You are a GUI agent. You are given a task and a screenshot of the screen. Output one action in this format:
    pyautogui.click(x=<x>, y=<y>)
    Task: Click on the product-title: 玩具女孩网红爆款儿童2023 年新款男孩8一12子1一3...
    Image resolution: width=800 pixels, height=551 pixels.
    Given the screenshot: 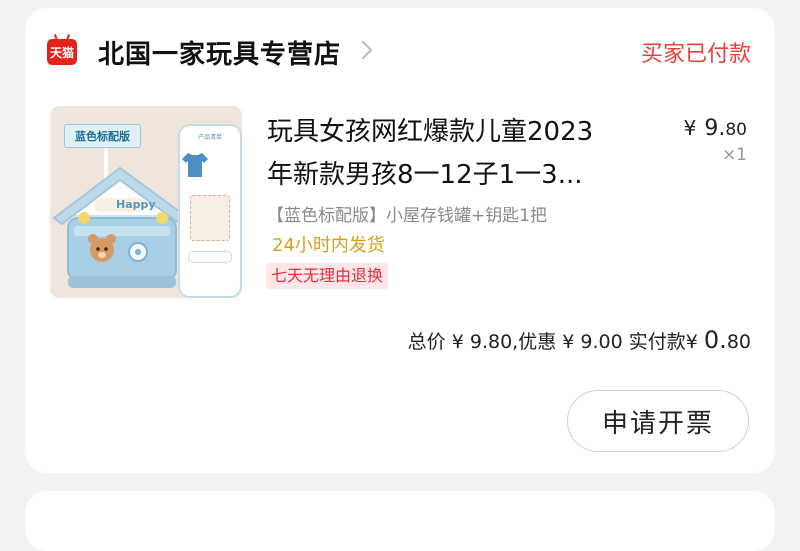 What is the action you would take?
    pyautogui.click(x=457, y=154)
    